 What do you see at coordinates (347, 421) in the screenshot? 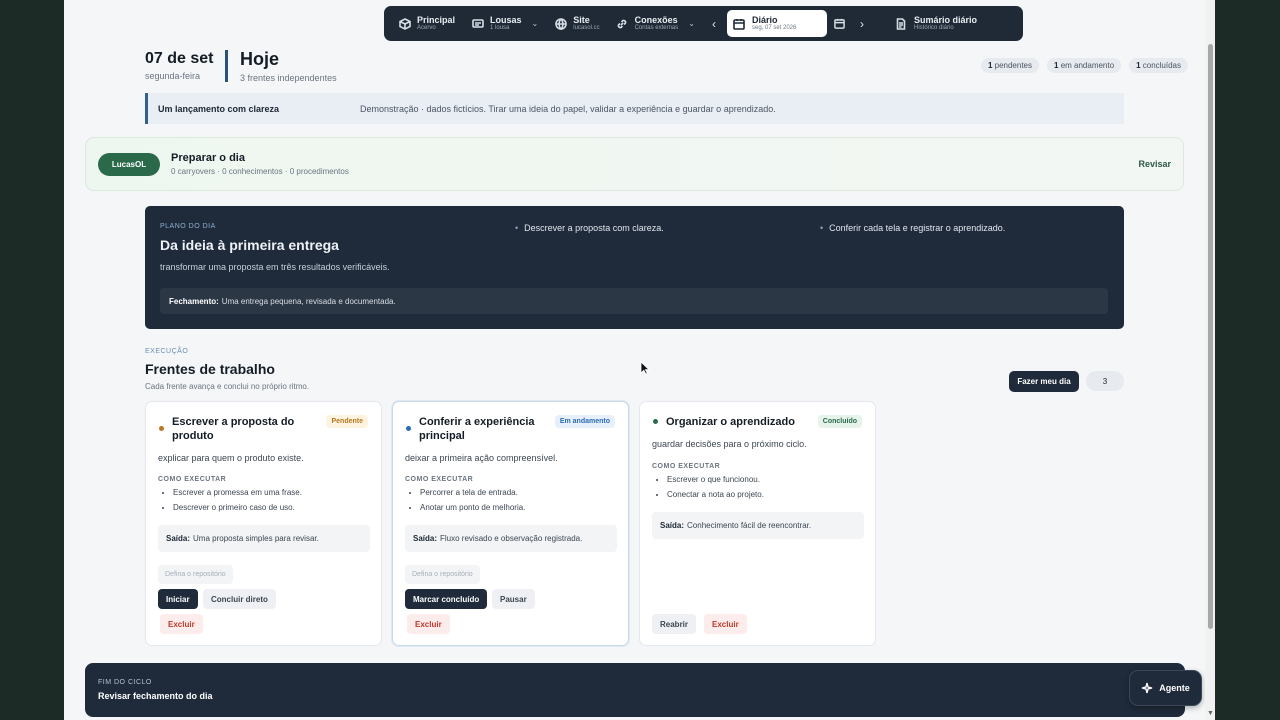
I see `status-badge: Pendente` at bounding box center [347, 421].